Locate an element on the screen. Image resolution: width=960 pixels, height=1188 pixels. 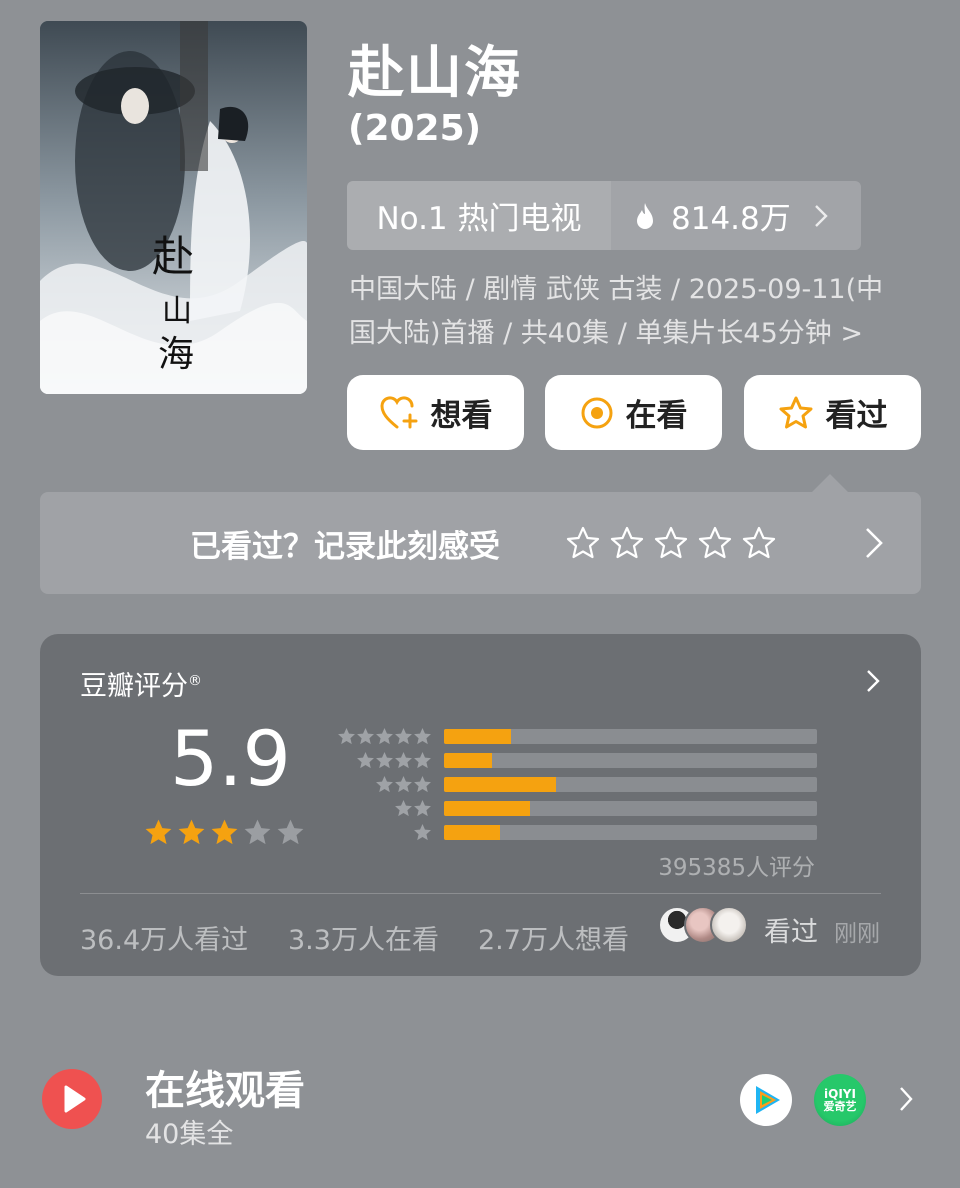
rating-count: 395385人评分 is located at coordinates (736, 868).